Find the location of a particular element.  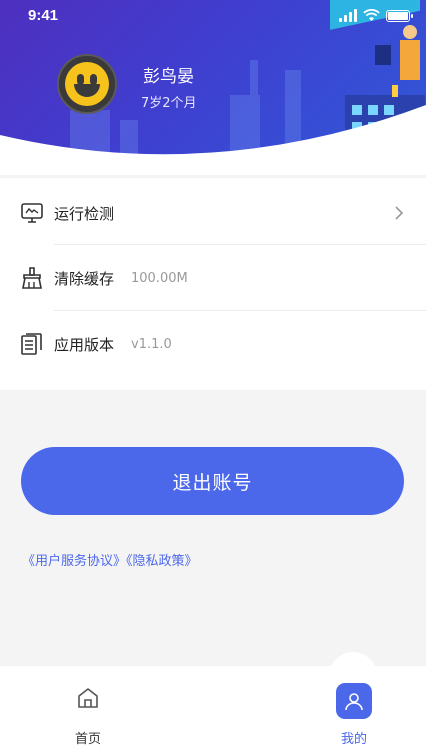

tab-home: 首页 is located at coordinates (88, 708).